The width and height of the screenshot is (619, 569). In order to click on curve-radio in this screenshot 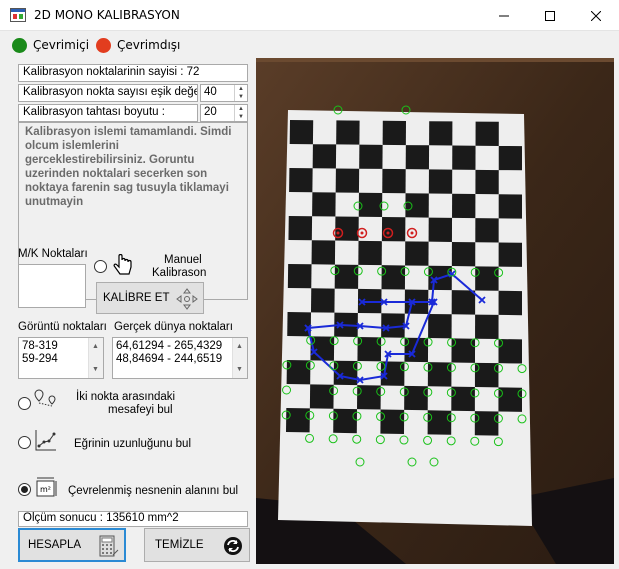, I will do `click(24, 442)`.